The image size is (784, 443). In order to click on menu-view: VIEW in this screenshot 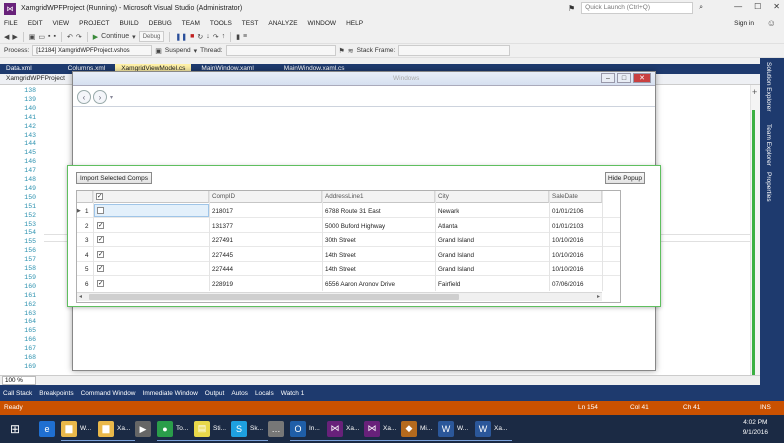, I will do `click(61, 23)`.